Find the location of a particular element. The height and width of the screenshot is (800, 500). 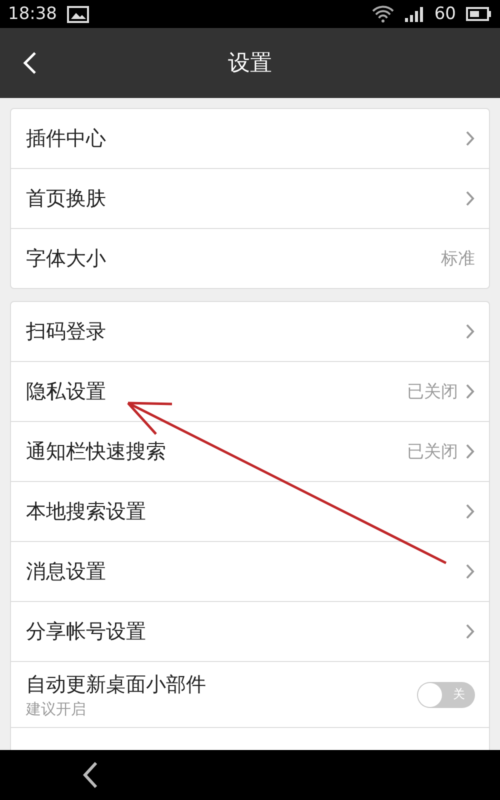

settings-row: 本地搜索设置 is located at coordinates (250, 511).